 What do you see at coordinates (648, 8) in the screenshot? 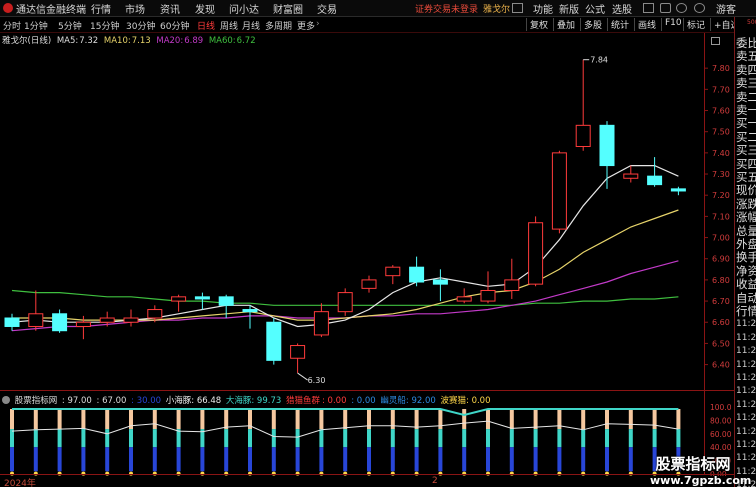
I see `message-icon` at bounding box center [648, 8].